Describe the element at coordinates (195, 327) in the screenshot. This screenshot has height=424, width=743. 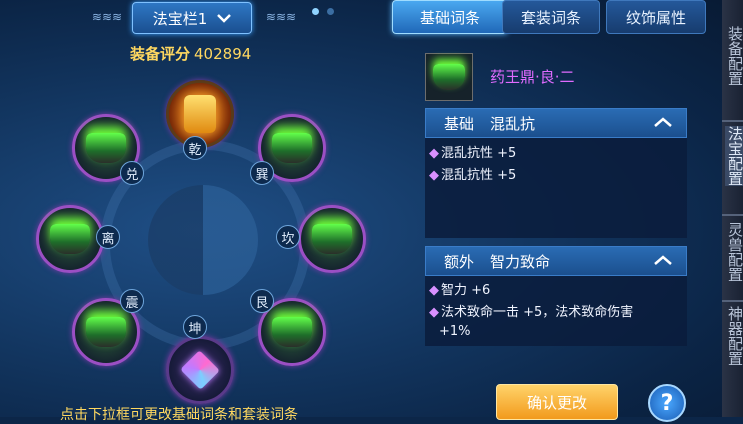
I see `trigram-kun: 坤` at that location.